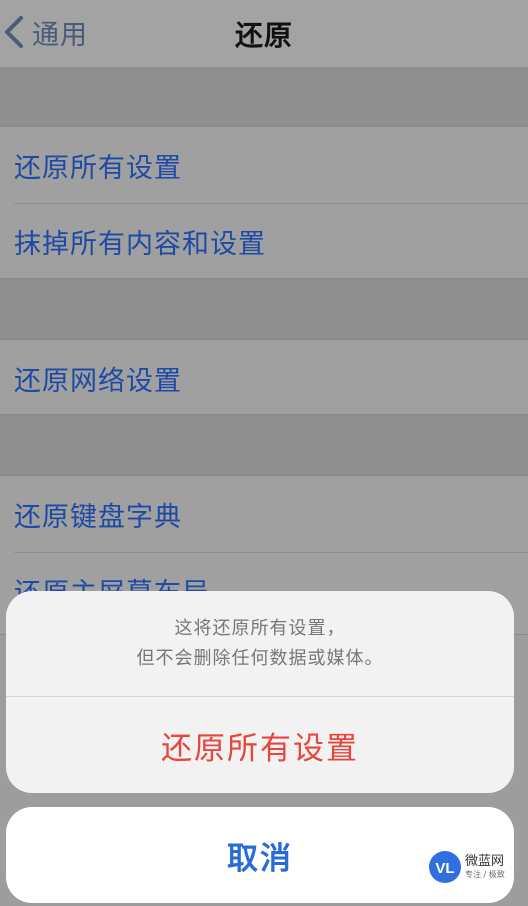 The width and height of the screenshot is (528, 906). I want to click on logo-text: VL, so click(444, 868).